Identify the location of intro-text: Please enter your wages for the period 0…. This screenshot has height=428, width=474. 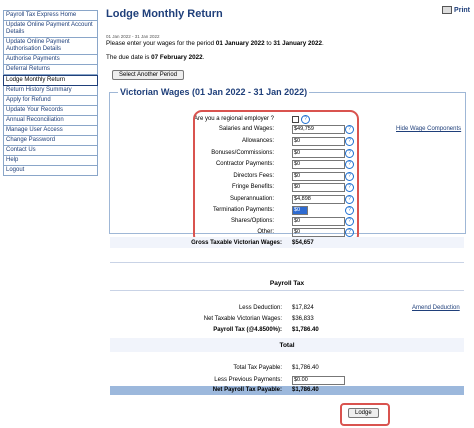
(215, 43).